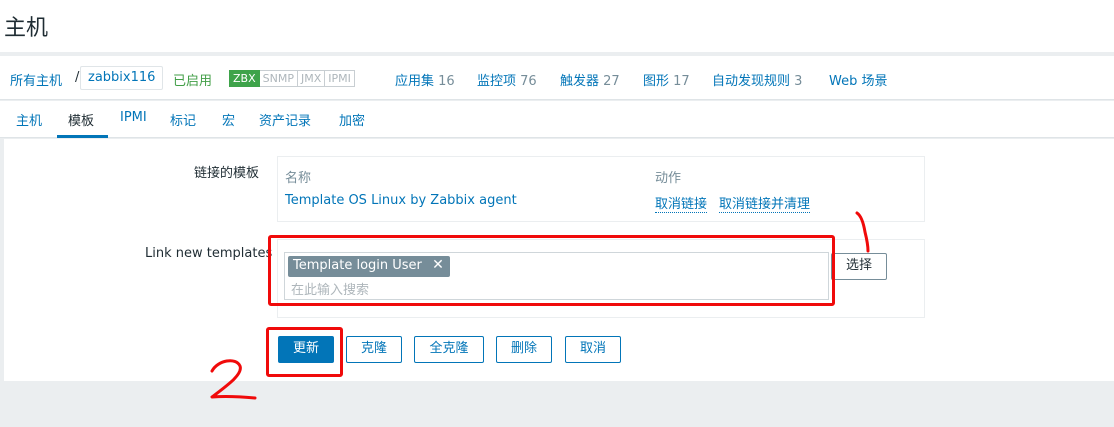  Describe the element at coordinates (233, 379) in the screenshot. I see `annotation-number-two` at that location.